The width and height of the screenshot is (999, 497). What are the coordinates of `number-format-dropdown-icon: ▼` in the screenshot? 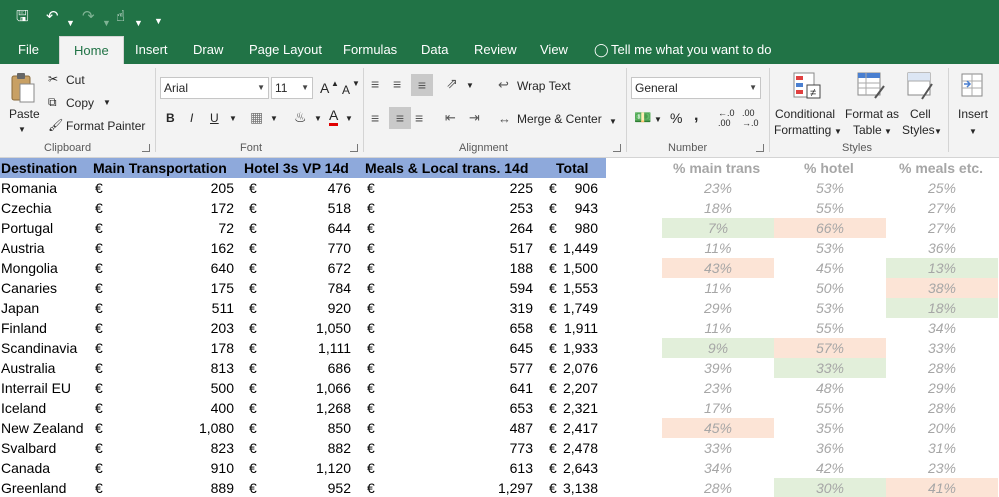 It's located at (753, 88).